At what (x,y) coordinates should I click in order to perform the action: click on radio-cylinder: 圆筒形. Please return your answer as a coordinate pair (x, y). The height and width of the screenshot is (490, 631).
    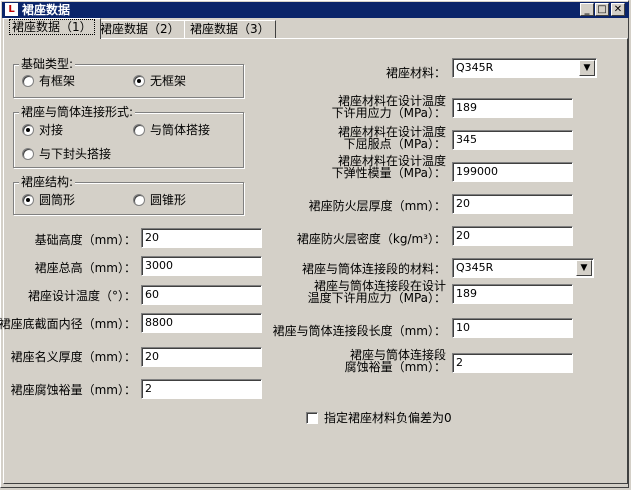
    Looking at the image, I should click on (48, 200).